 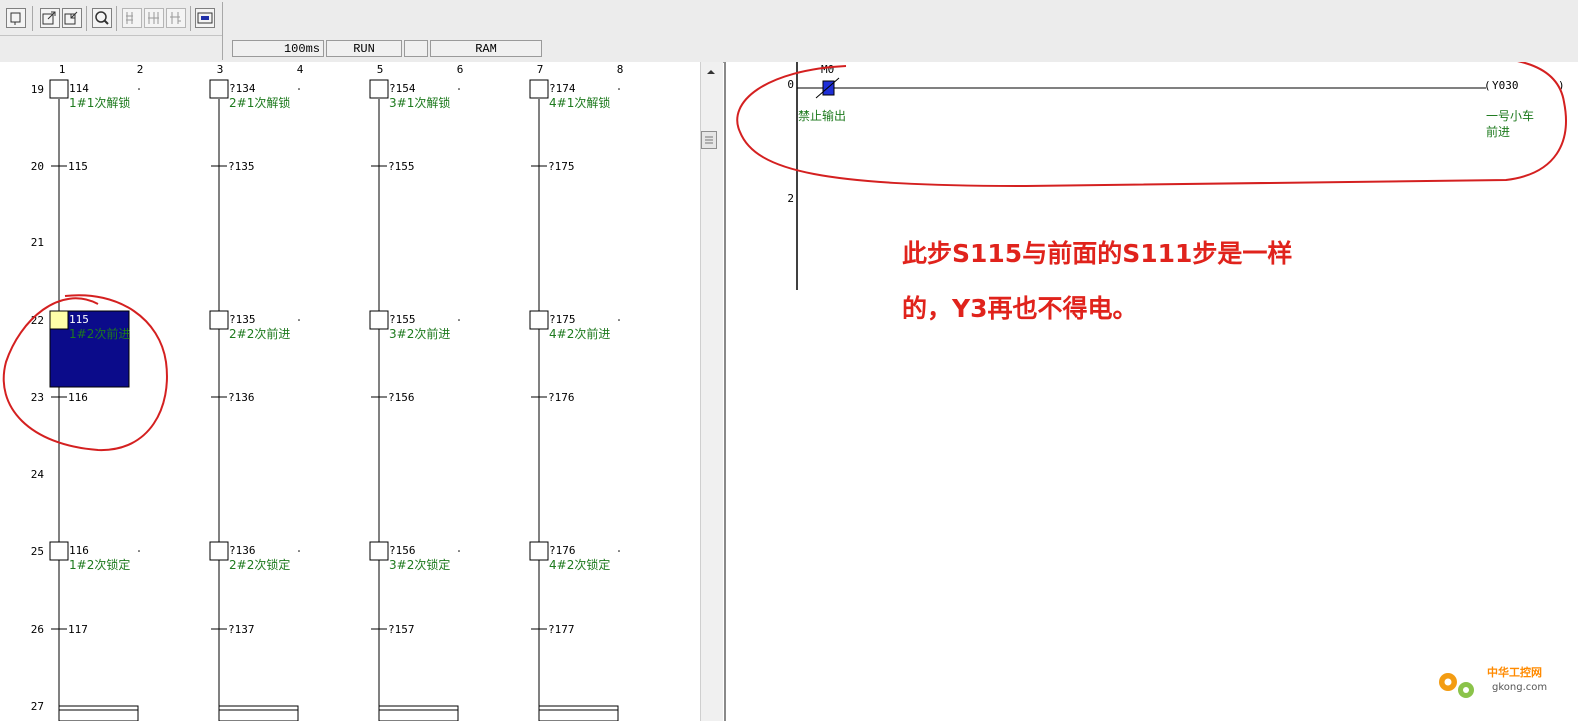 What do you see at coordinates (241, 629) in the screenshot?
I see `transition-label: ?137` at bounding box center [241, 629].